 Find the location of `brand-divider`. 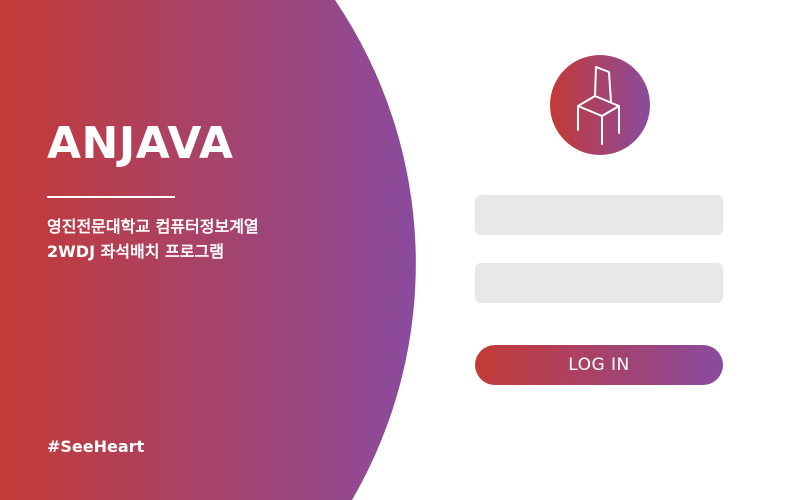

brand-divider is located at coordinates (111, 197).